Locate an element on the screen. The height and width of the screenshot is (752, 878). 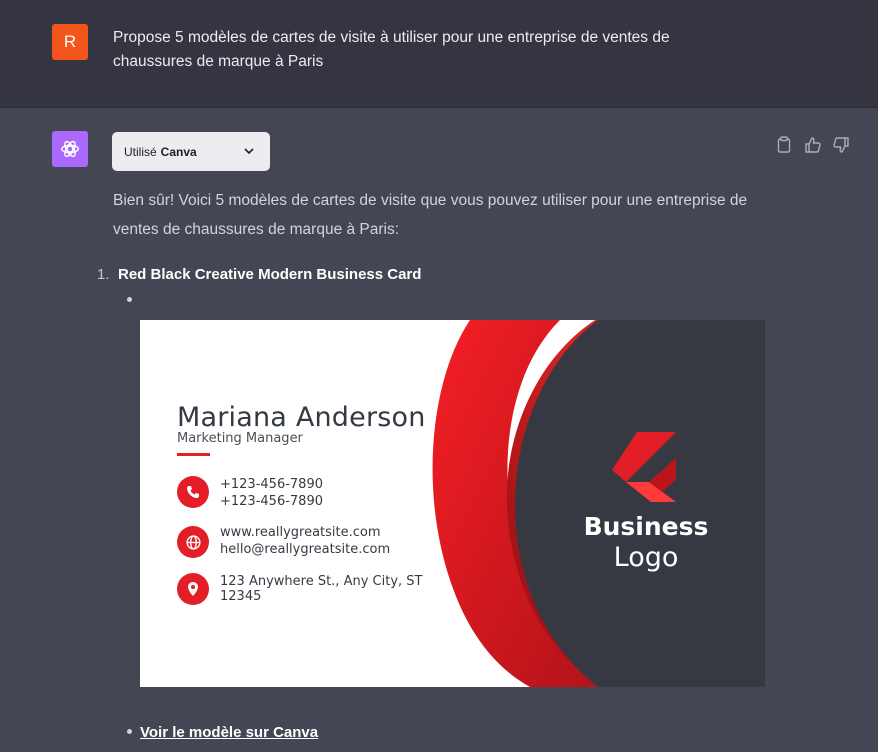
card-logo-line-2: Logo is located at coordinates (646, 557).